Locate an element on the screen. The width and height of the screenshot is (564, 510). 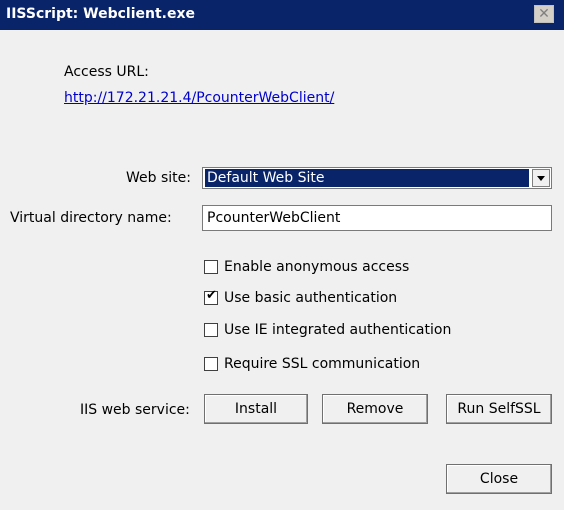
window-title: IISScript: Webclient.exe is located at coordinates (100, 14).